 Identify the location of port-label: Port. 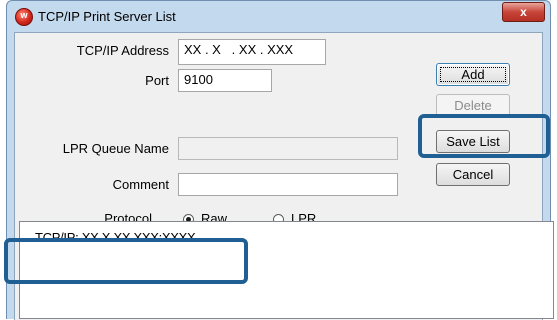
(157, 80).